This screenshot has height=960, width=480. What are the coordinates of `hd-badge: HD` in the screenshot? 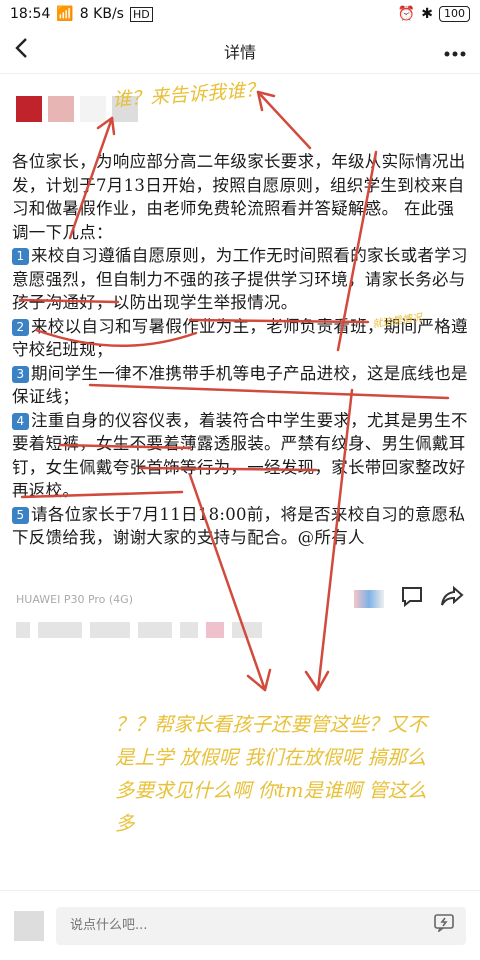 It's located at (141, 14).